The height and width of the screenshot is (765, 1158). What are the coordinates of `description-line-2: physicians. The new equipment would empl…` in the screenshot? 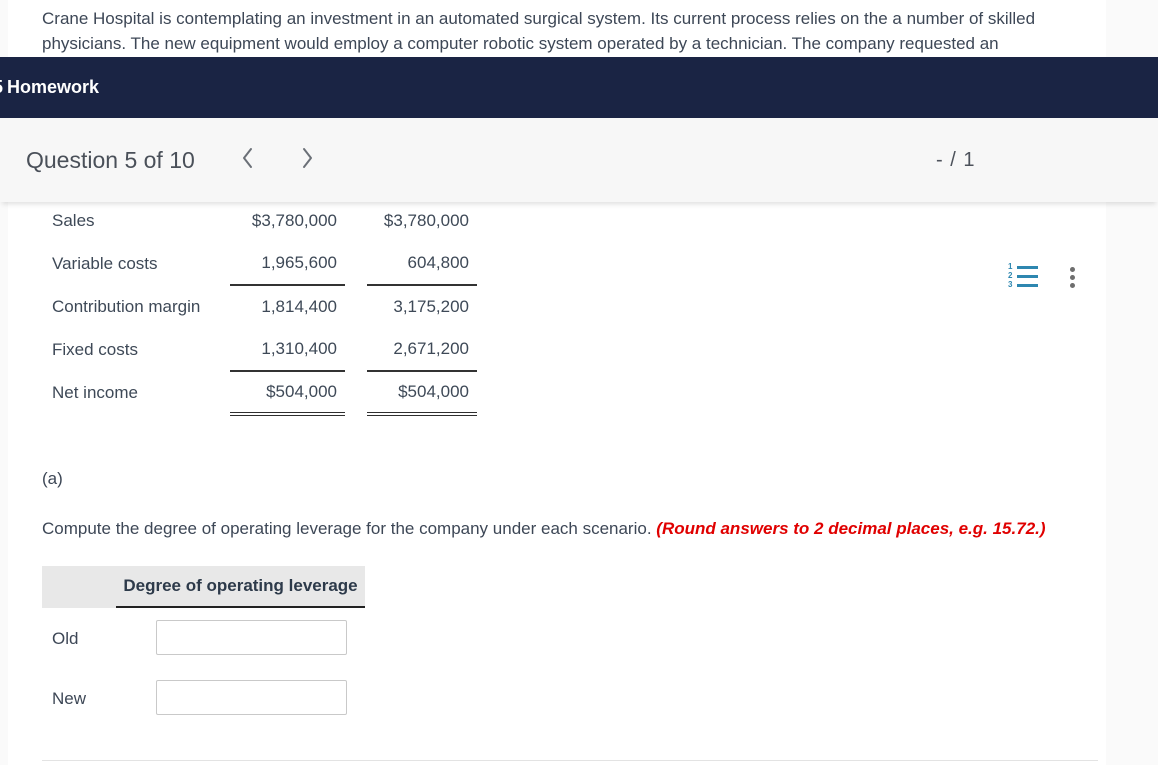 It's located at (520, 43).